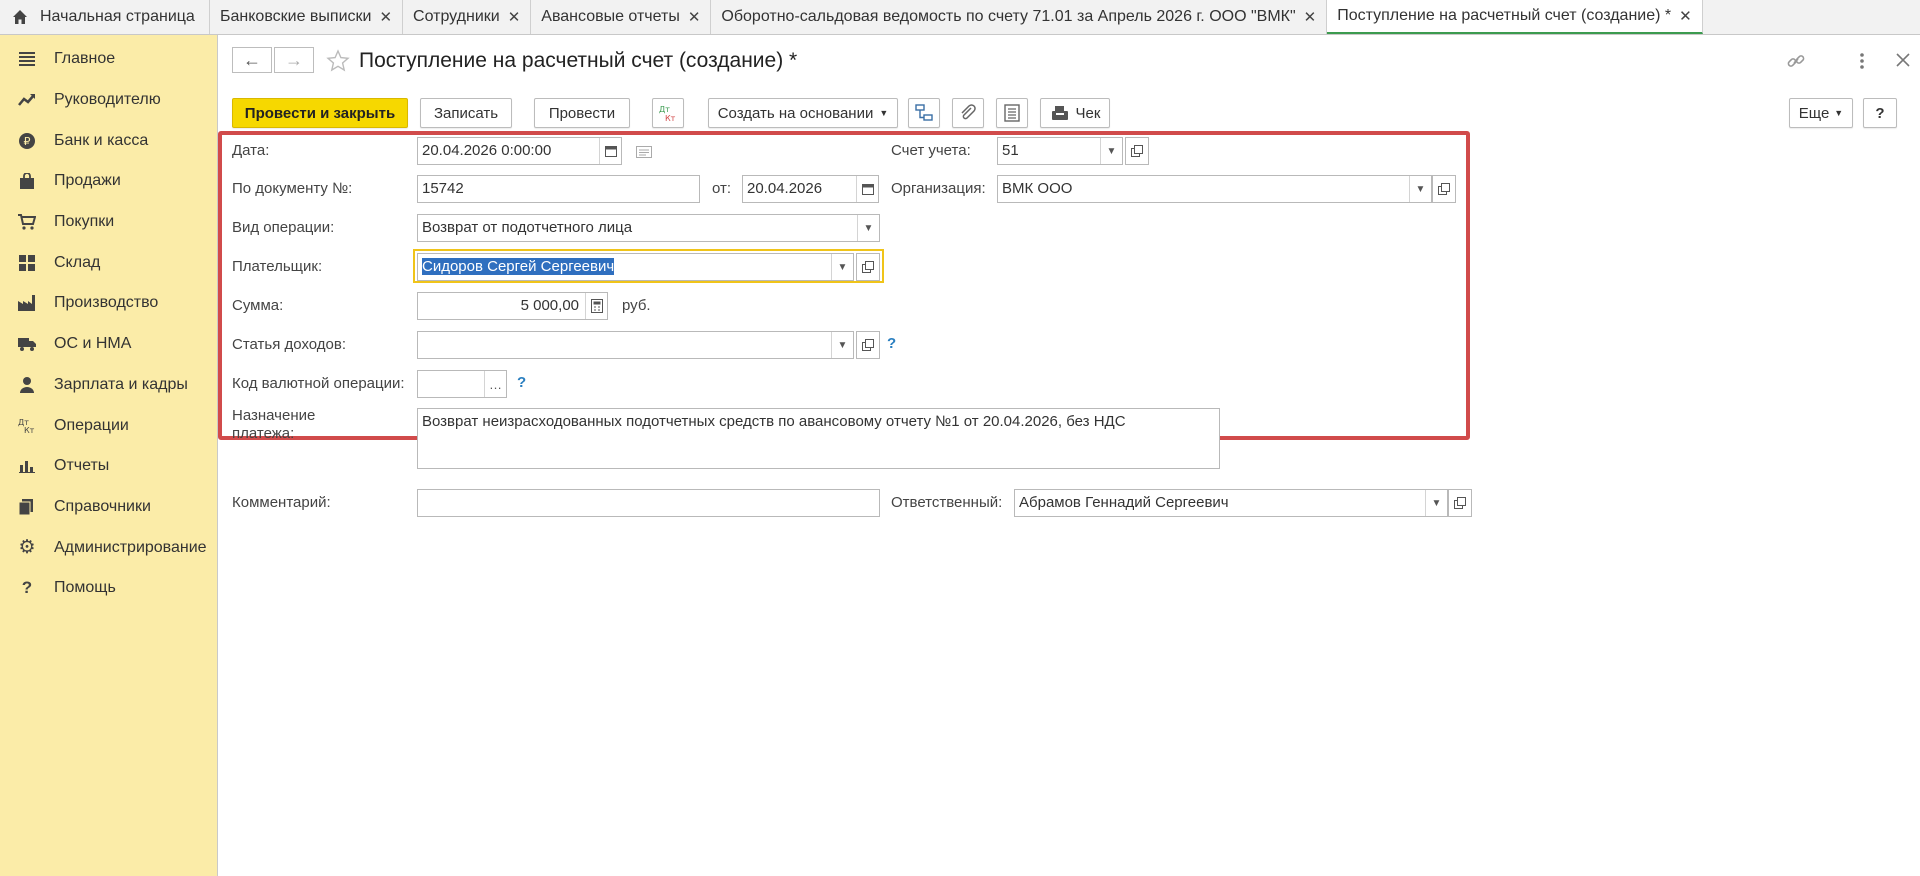 The height and width of the screenshot is (876, 1920). What do you see at coordinates (810, 189) in the screenshot?
I see `doc-date-field: 20.04.2026` at bounding box center [810, 189].